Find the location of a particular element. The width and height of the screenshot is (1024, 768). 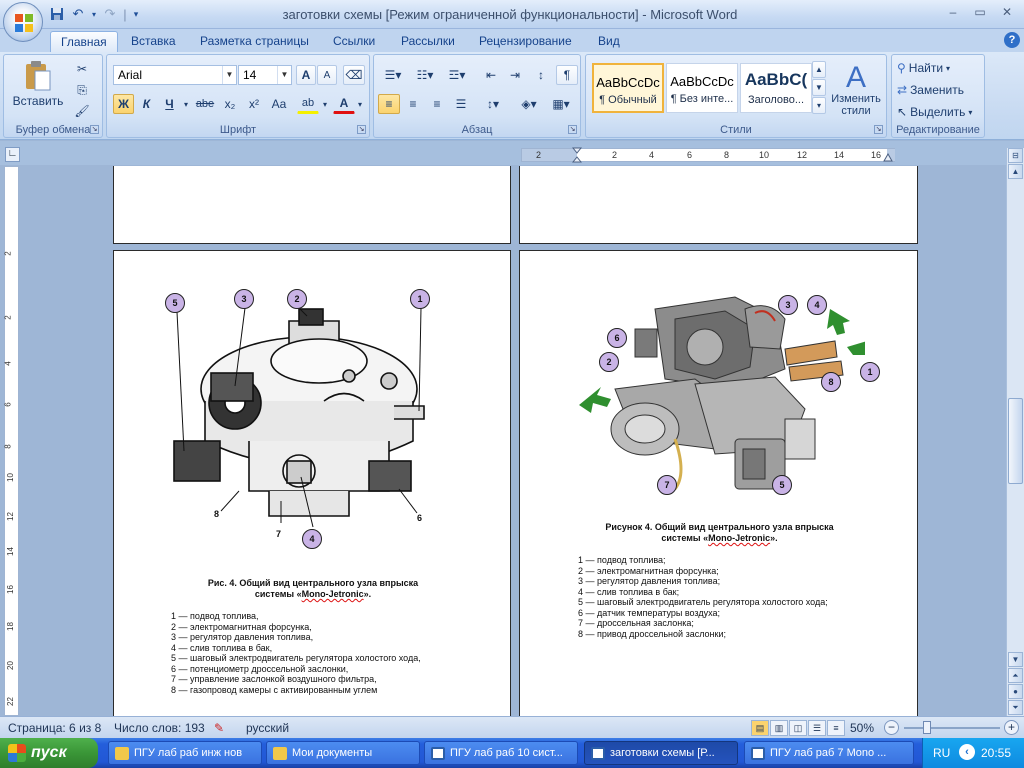

language-bar: RU is located at coordinates (941, 753).